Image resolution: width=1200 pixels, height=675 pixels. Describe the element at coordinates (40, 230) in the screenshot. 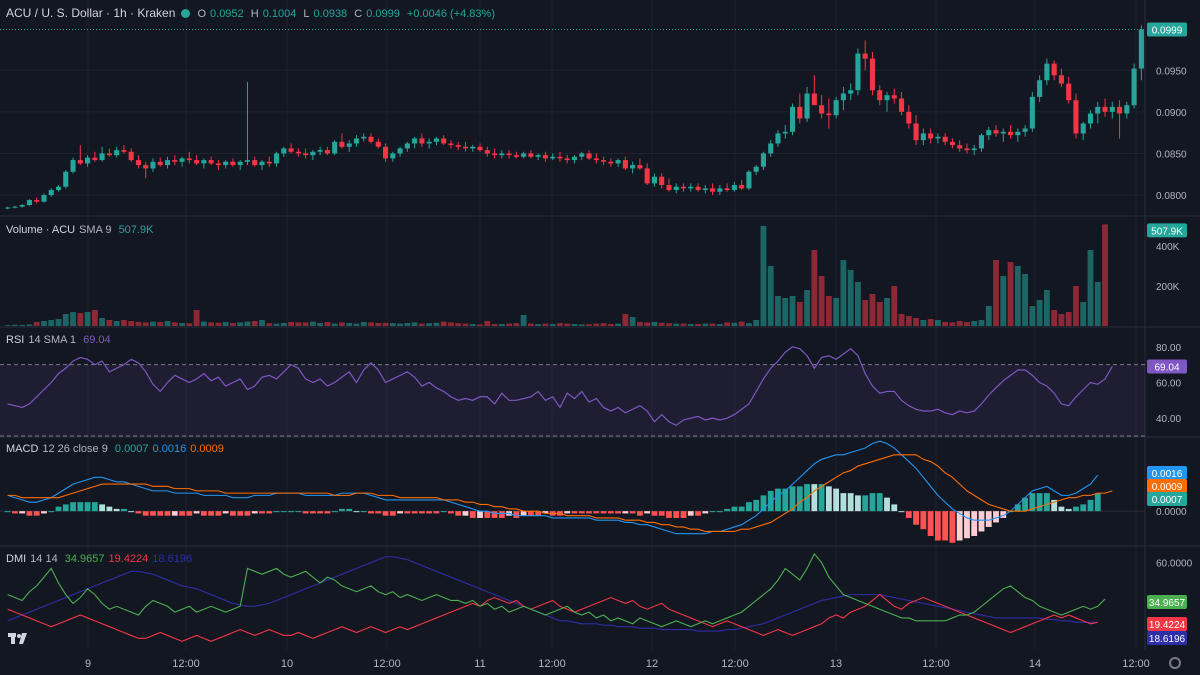

I see `volume-legend-name: Volume · ACU` at that location.